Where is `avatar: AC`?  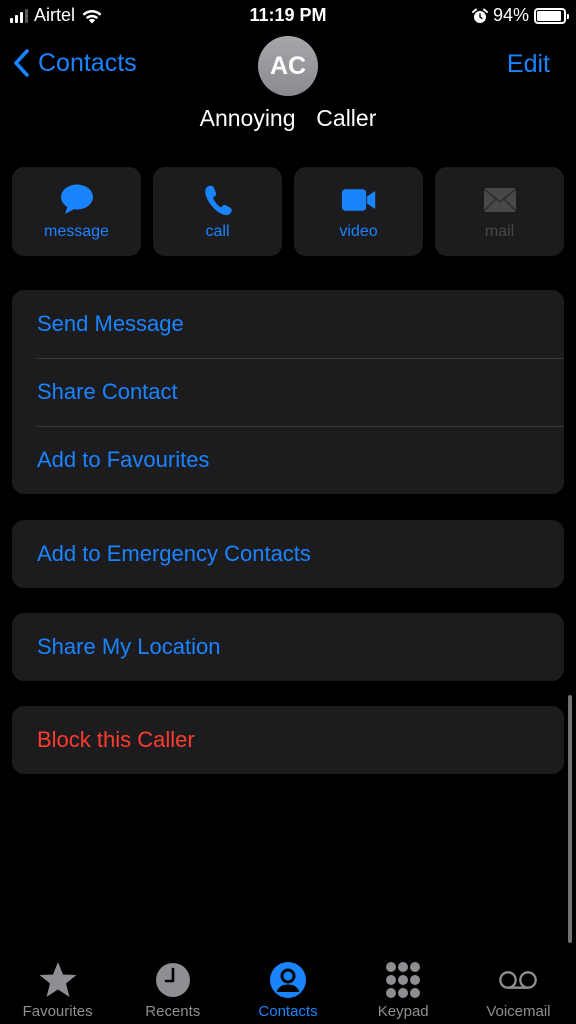 avatar: AC is located at coordinates (288, 66).